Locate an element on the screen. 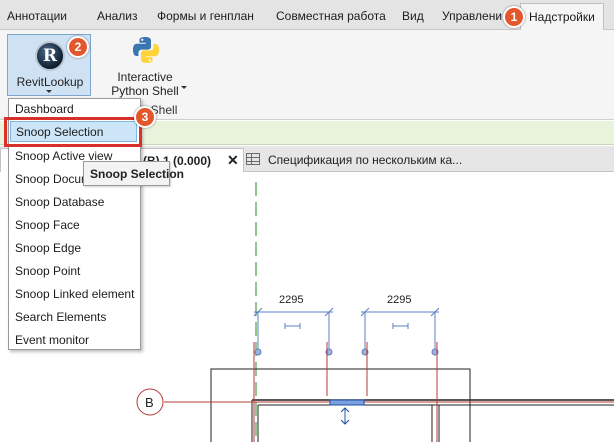  menu-item-event-monitor: Event monitor is located at coordinates (52, 340).